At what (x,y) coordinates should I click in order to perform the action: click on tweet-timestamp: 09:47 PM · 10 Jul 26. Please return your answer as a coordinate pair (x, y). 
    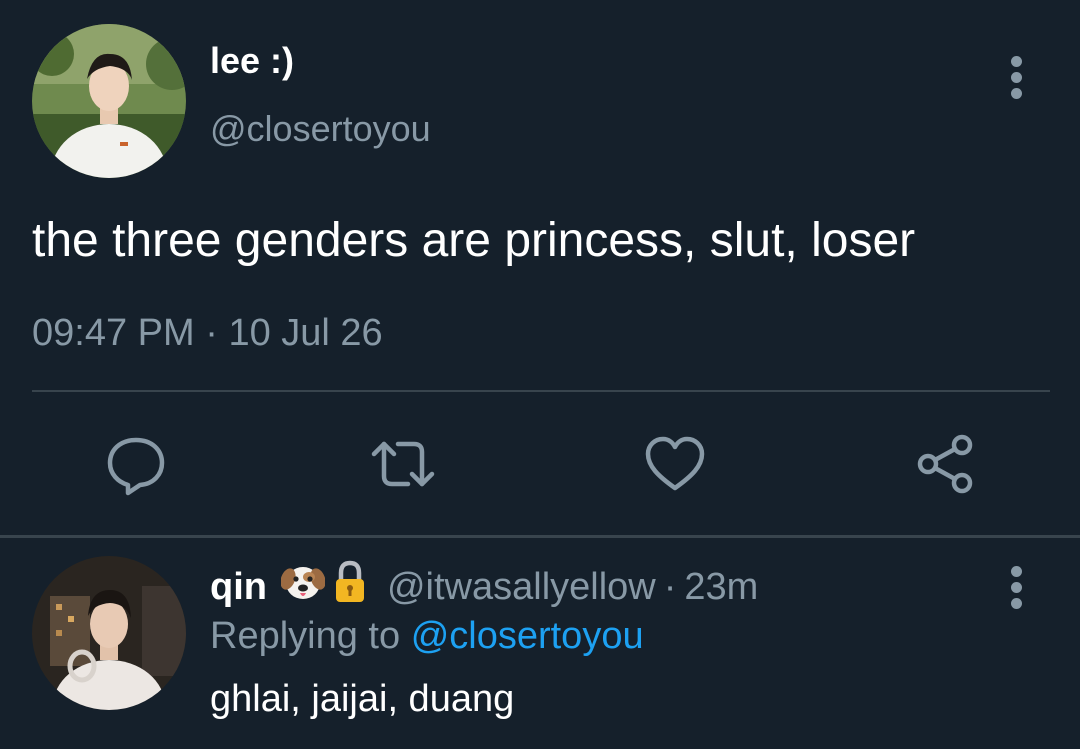
    Looking at the image, I should click on (207, 333).